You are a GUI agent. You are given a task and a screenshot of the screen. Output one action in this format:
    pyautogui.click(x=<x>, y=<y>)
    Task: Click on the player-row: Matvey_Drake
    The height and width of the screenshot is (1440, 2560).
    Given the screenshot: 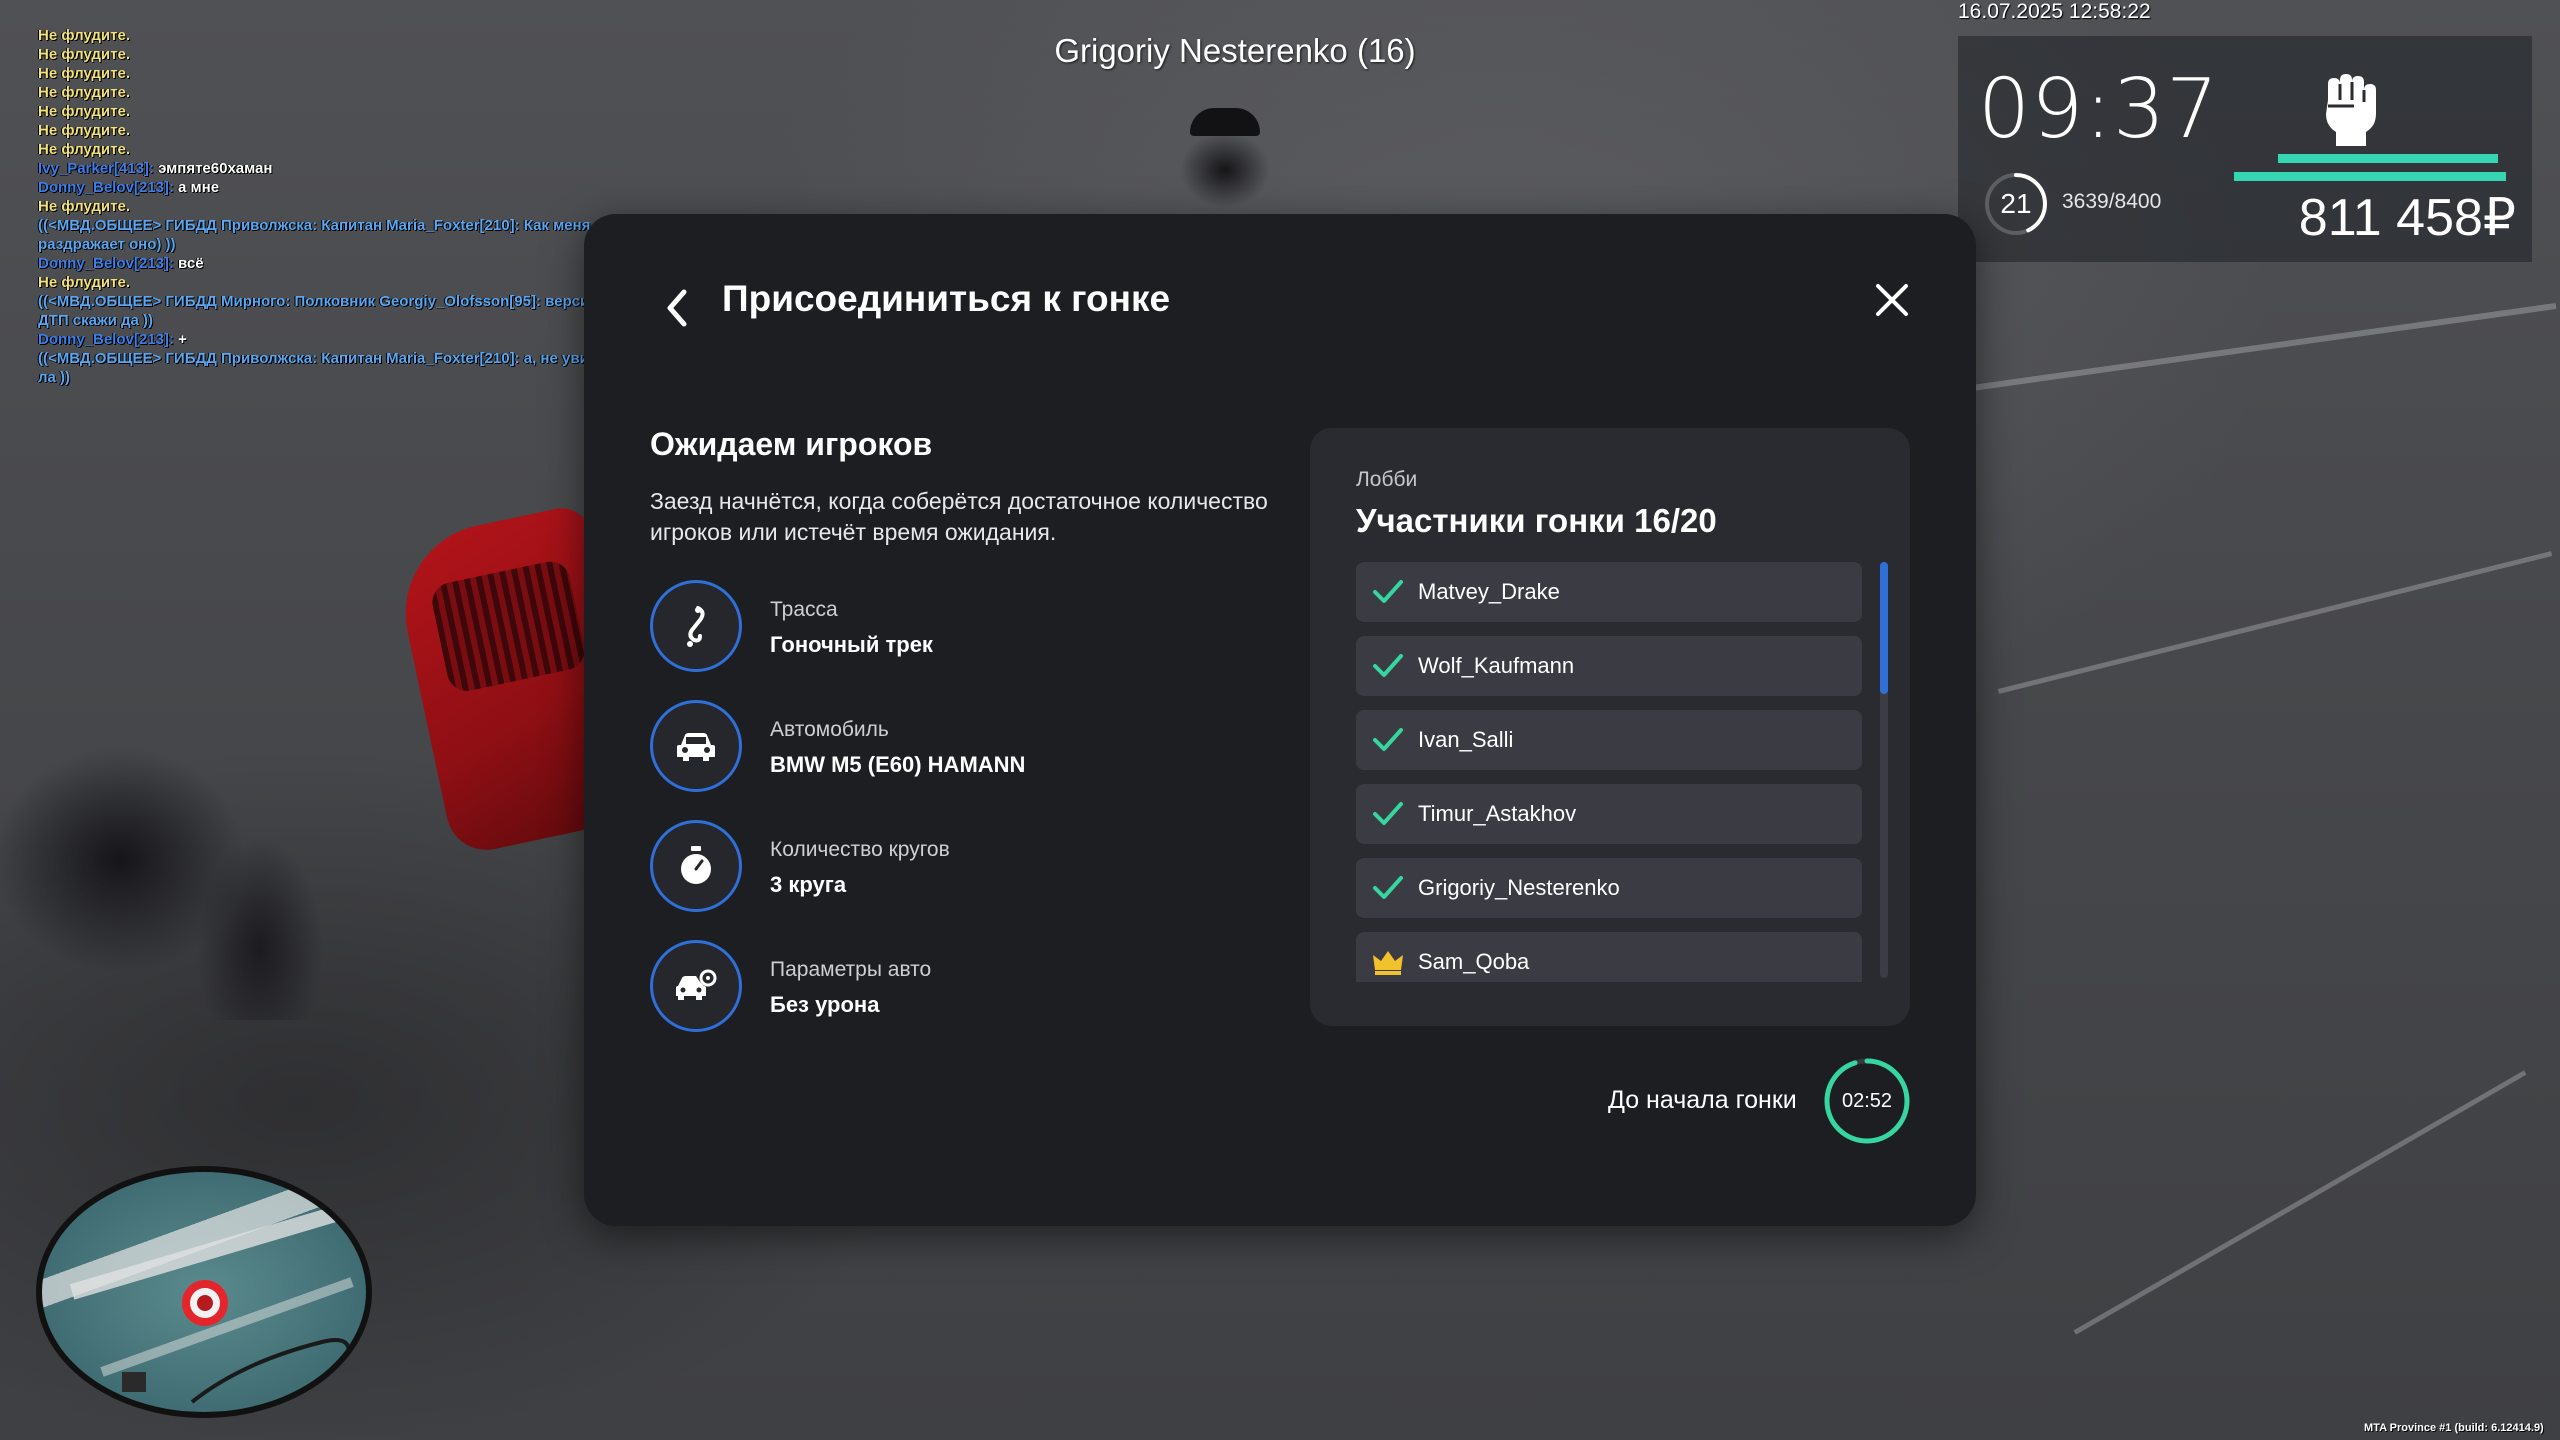 What is the action you would take?
    pyautogui.click(x=1609, y=592)
    